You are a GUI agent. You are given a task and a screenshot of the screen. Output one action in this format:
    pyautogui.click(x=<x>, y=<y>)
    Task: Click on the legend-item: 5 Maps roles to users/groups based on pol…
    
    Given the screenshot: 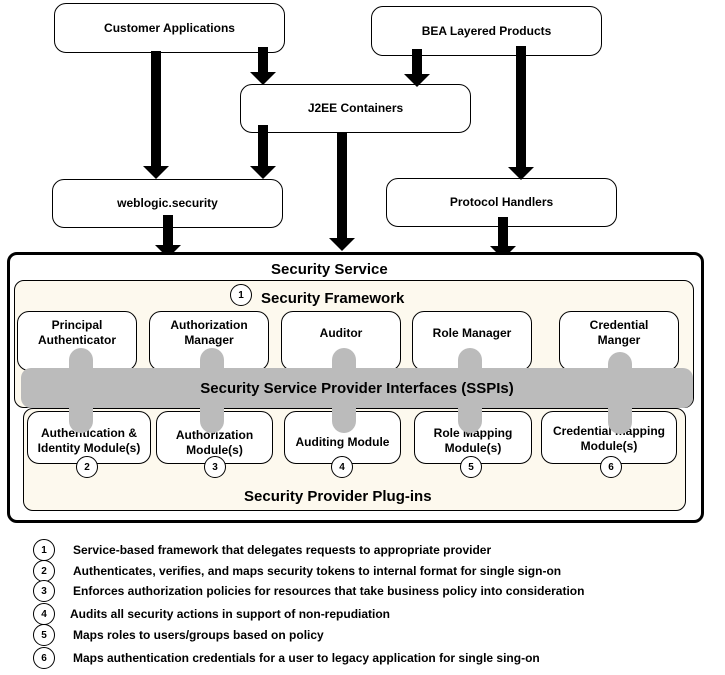 What is the action you would take?
    pyautogui.click(x=178, y=635)
    